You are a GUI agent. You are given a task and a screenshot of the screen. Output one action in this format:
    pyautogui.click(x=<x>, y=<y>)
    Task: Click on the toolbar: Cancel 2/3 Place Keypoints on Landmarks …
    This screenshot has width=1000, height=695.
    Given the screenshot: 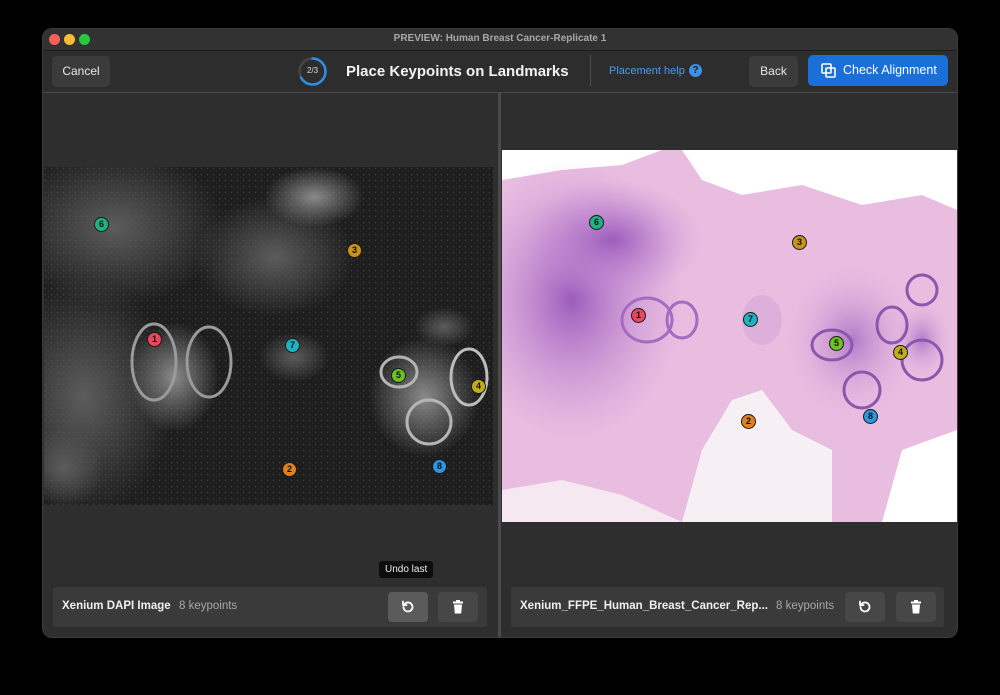 What is the action you would take?
    pyautogui.click(x=500, y=72)
    